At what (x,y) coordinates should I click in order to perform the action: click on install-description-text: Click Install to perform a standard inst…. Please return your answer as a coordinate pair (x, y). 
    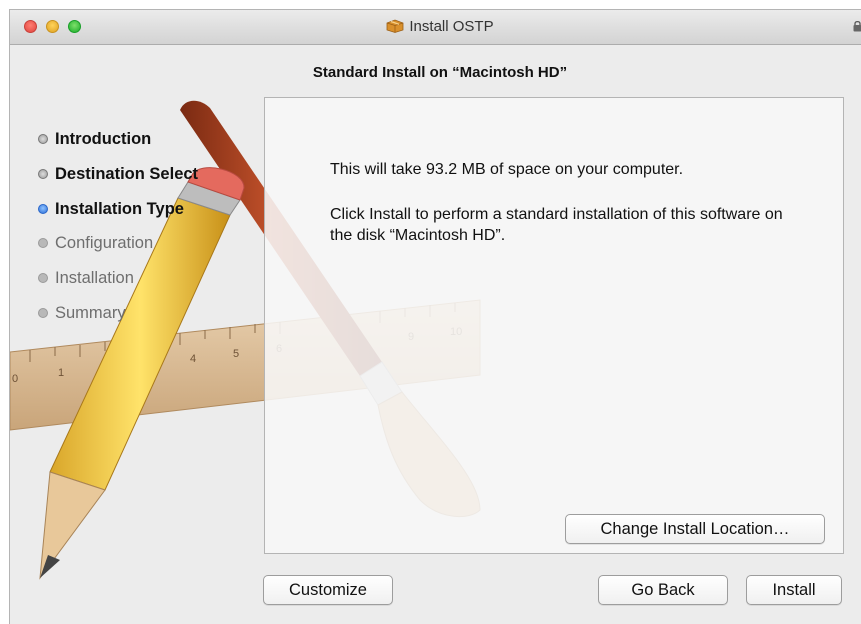
    Looking at the image, I should click on (560, 225).